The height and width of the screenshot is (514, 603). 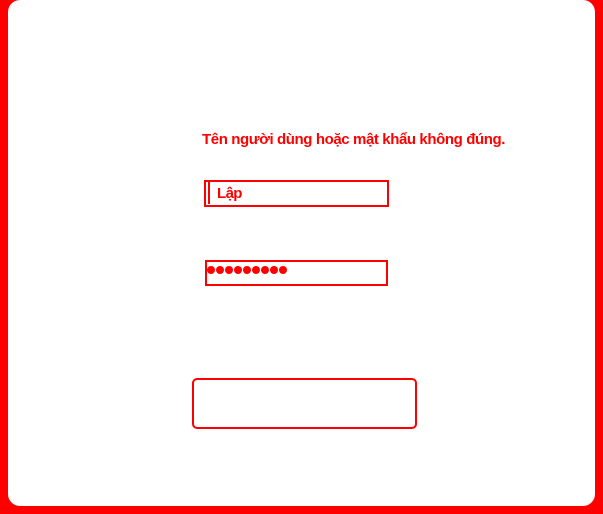 I want to click on password-mask, so click(x=247, y=270).